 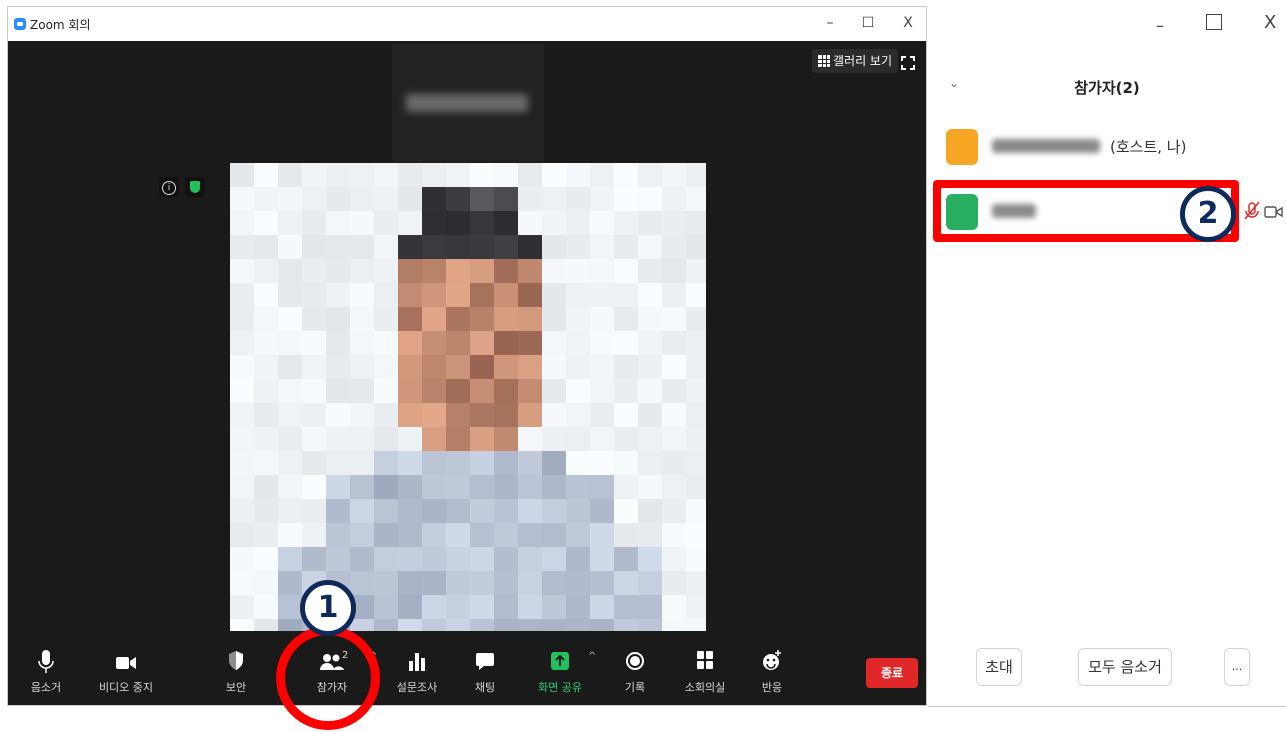 I want to click on minimize-button: –, so click(x=830, y=23).